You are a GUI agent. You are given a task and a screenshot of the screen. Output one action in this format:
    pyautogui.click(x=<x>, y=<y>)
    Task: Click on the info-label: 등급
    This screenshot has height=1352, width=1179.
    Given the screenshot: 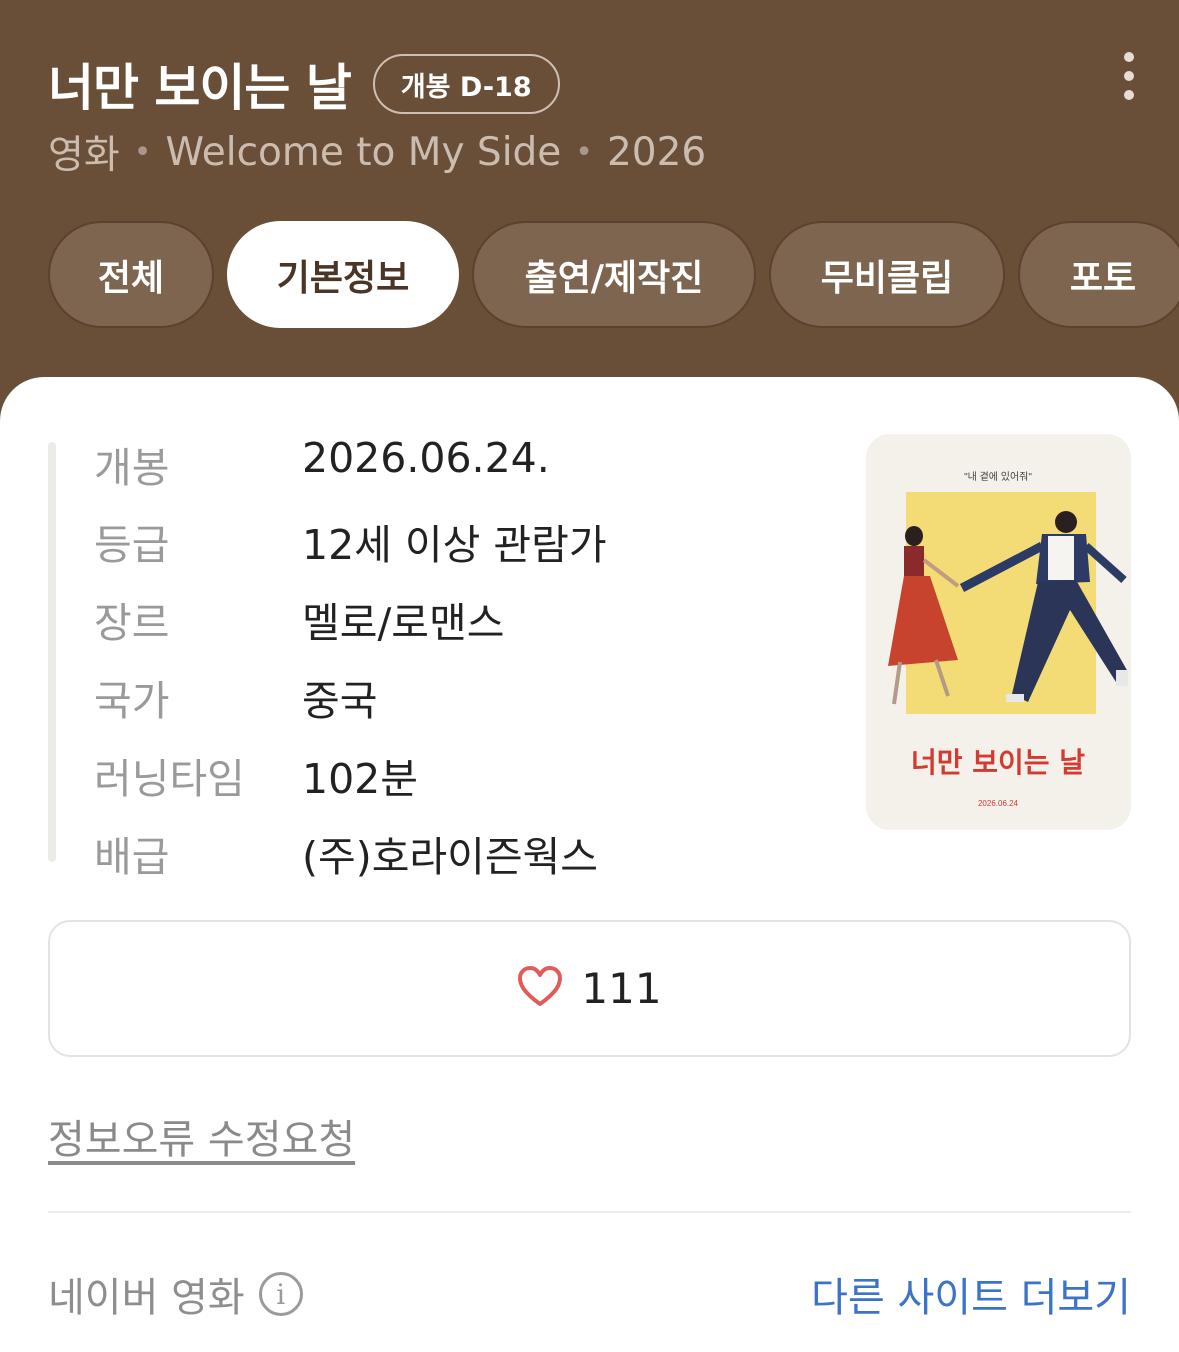 What is the action you would take?
    pyautogui.click(x=132, y=545)
    